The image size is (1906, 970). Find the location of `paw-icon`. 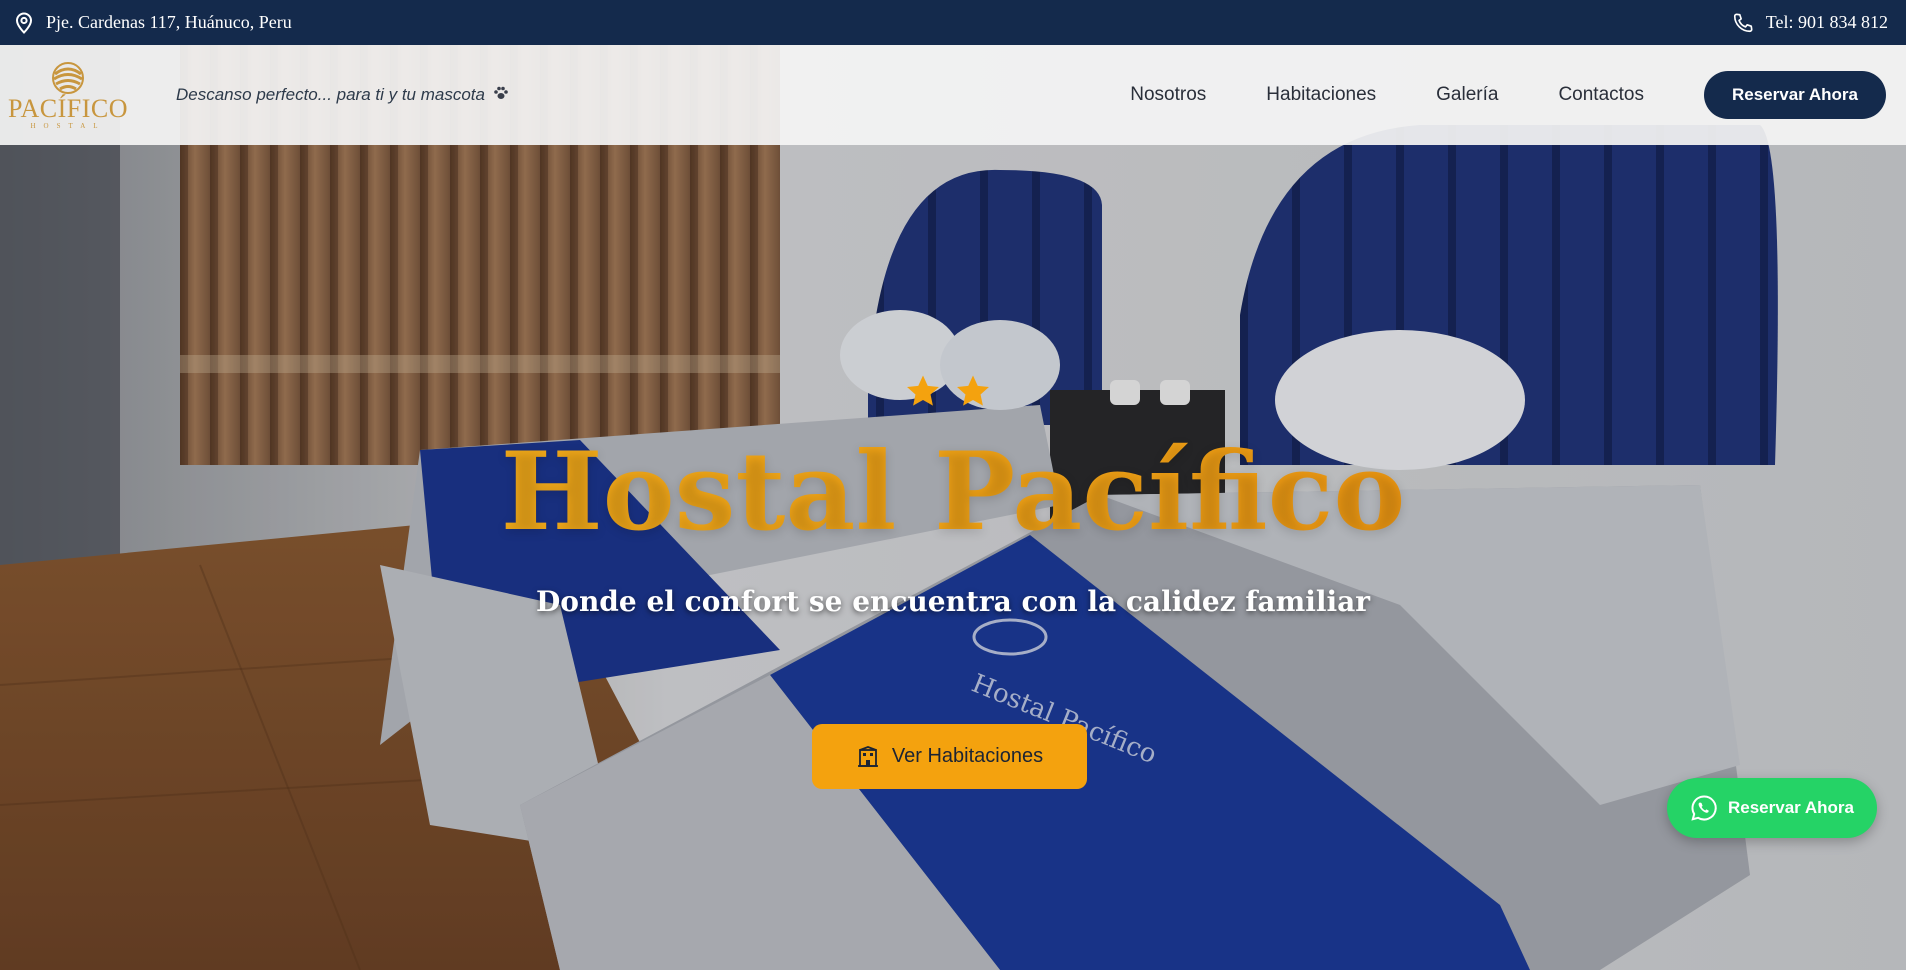

paw-icon is located at coordinates (501, 95).